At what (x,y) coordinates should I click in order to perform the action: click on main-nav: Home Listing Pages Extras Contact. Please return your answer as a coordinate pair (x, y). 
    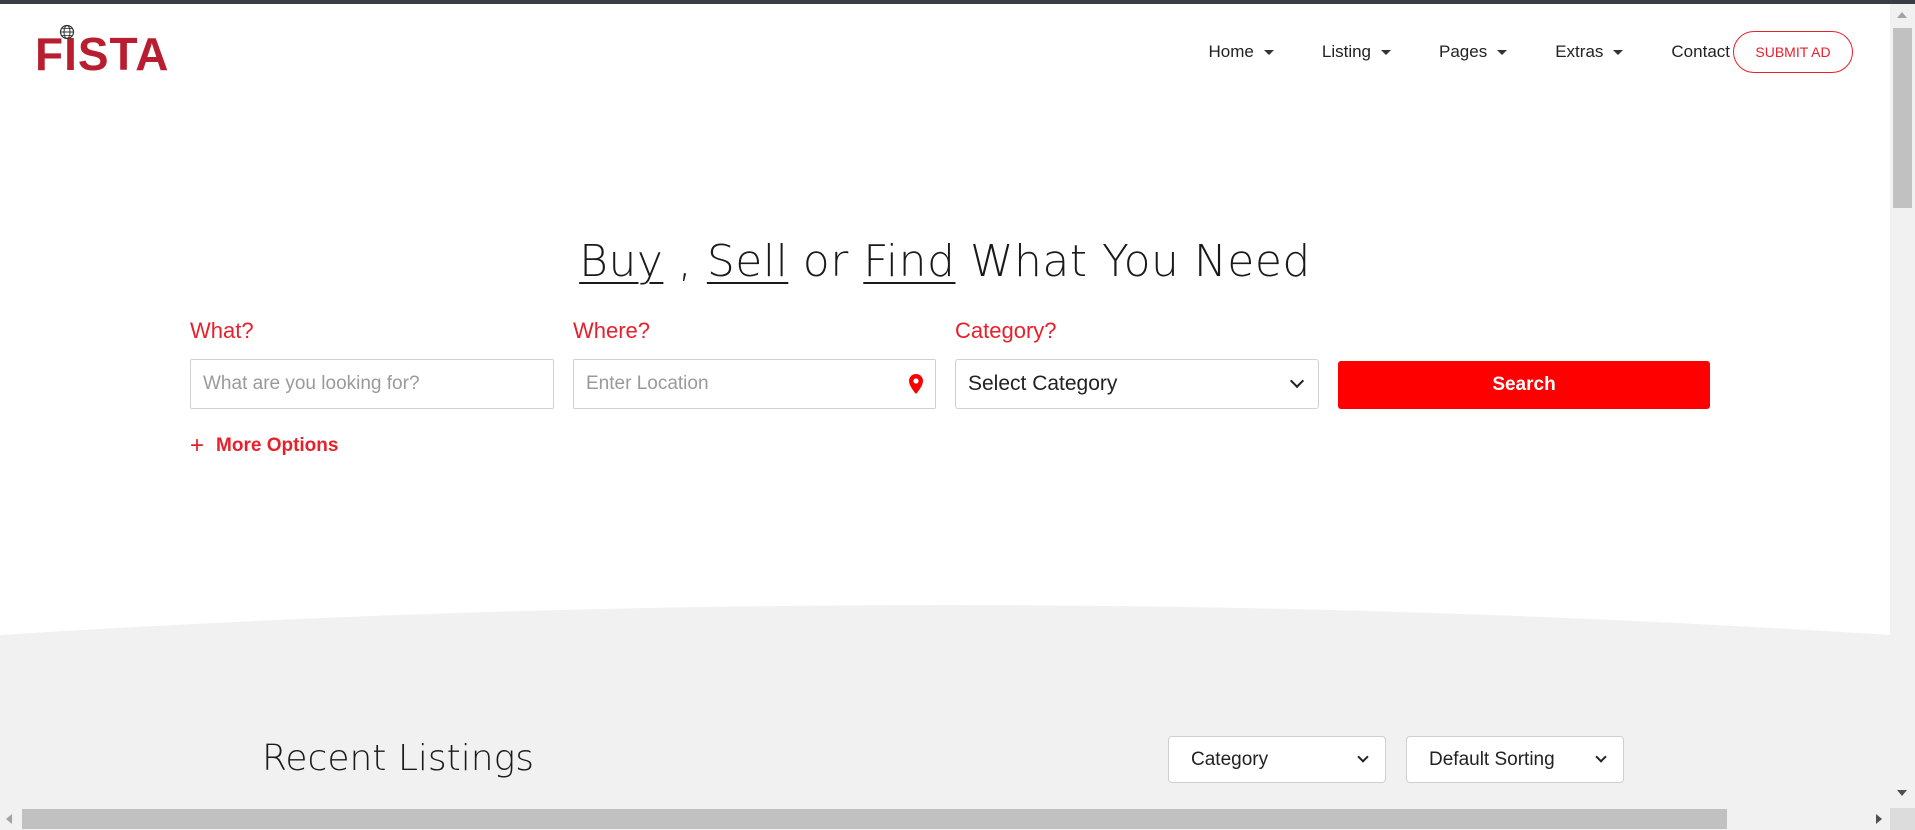
    Looking at the image, I should click on (1445, 52).